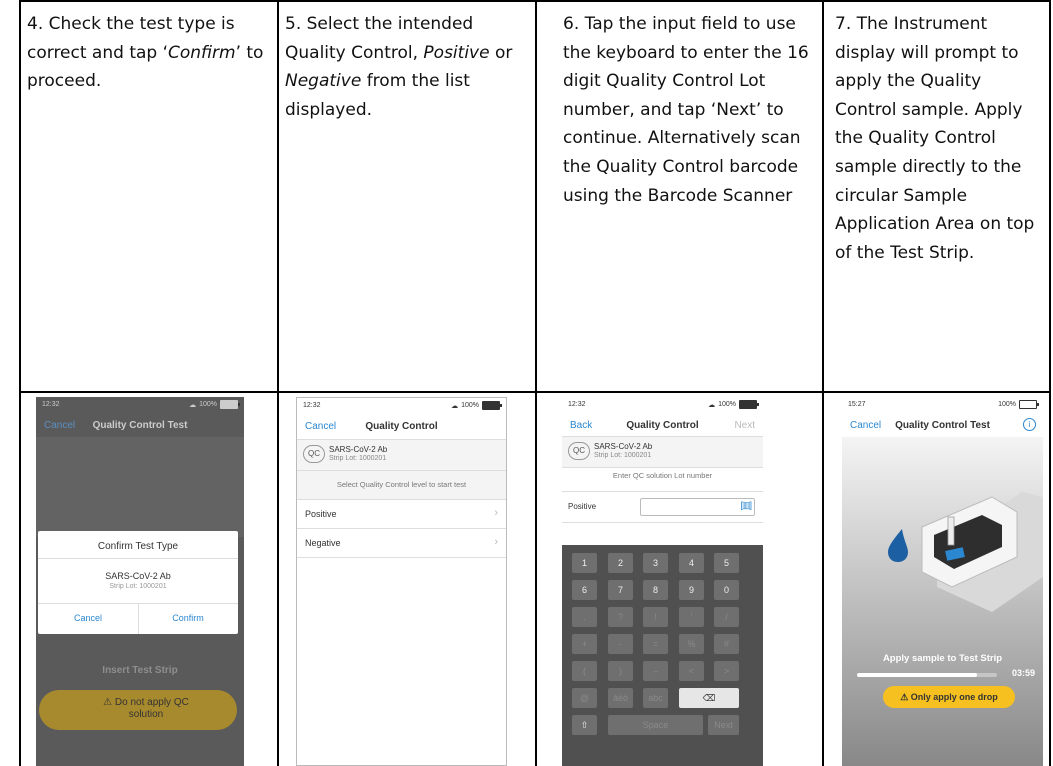 The image size is (1053, 766). What do you see at coordinates (620, 698) in the screenshot?
I see `keyboard-key-accent: àéö` at bounding box center [620, 698].